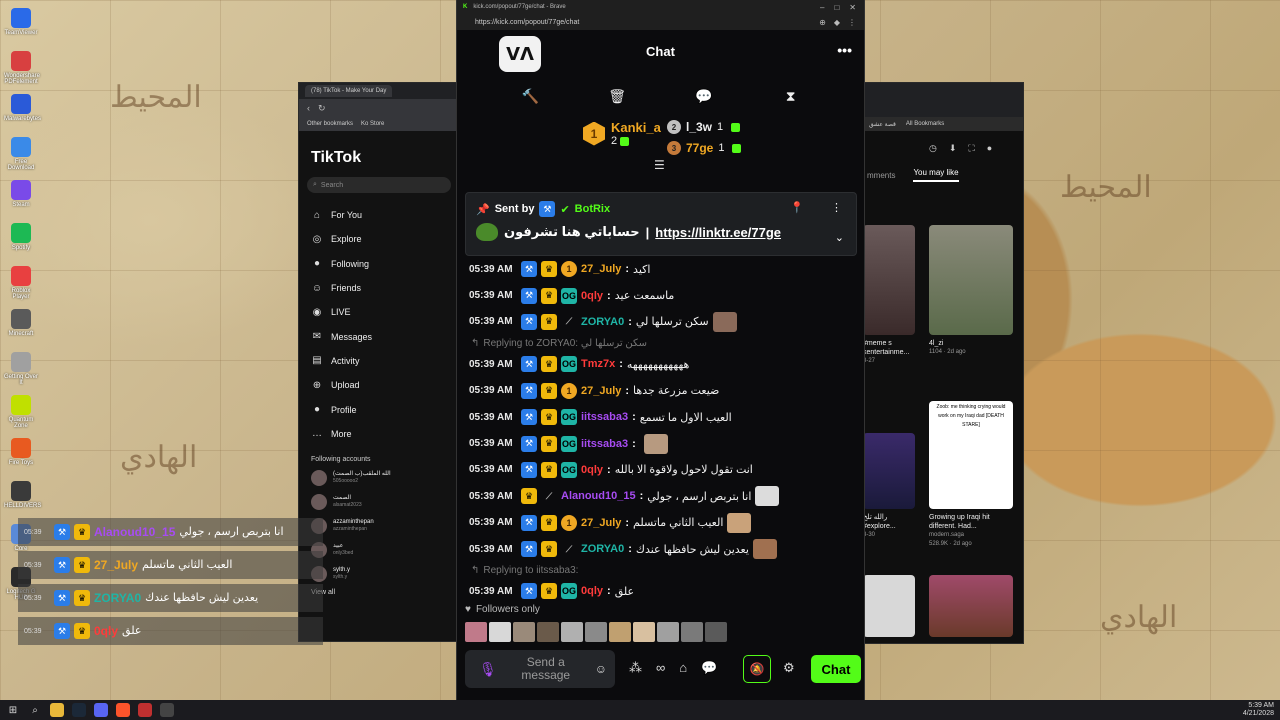 Image resolution: width=1280 pixels, height=720 pixels. Describe the element at coordinates (527, 22) in the screenshot. I see `url-text: https://kick.com/popout/77ge/chat` at that location.